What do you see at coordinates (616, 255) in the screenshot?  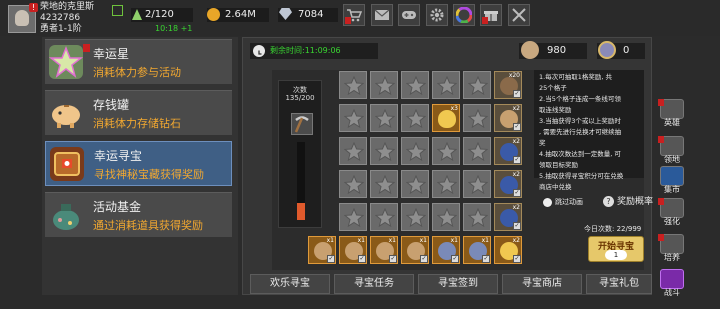 I see `start-cost: 1` at bounding box center [616, 255].